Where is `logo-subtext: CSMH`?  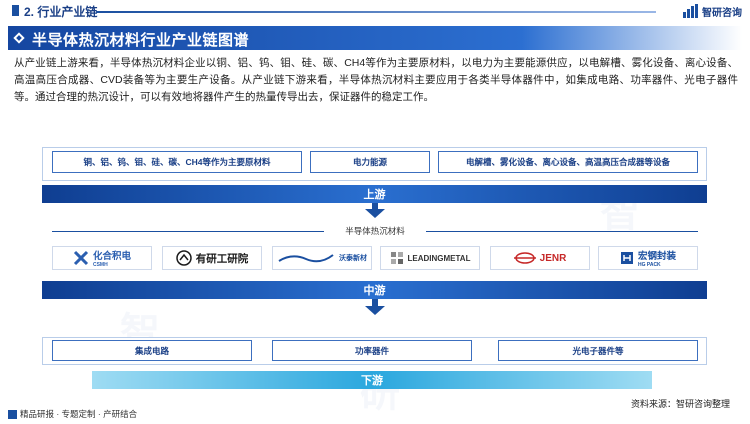 logo-subtext: CSMH is located at coordinates (100, 265).